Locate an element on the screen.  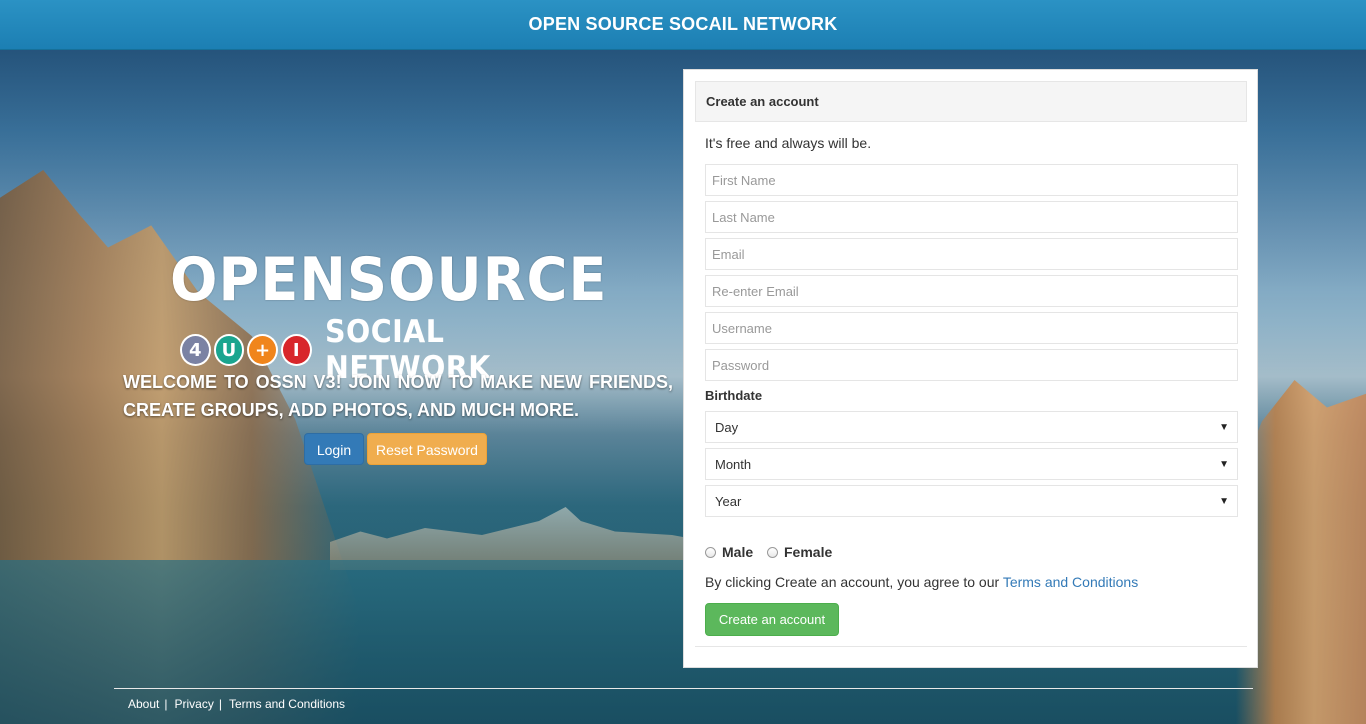
birth-month-value: Month is located at coordinates (733, 464).